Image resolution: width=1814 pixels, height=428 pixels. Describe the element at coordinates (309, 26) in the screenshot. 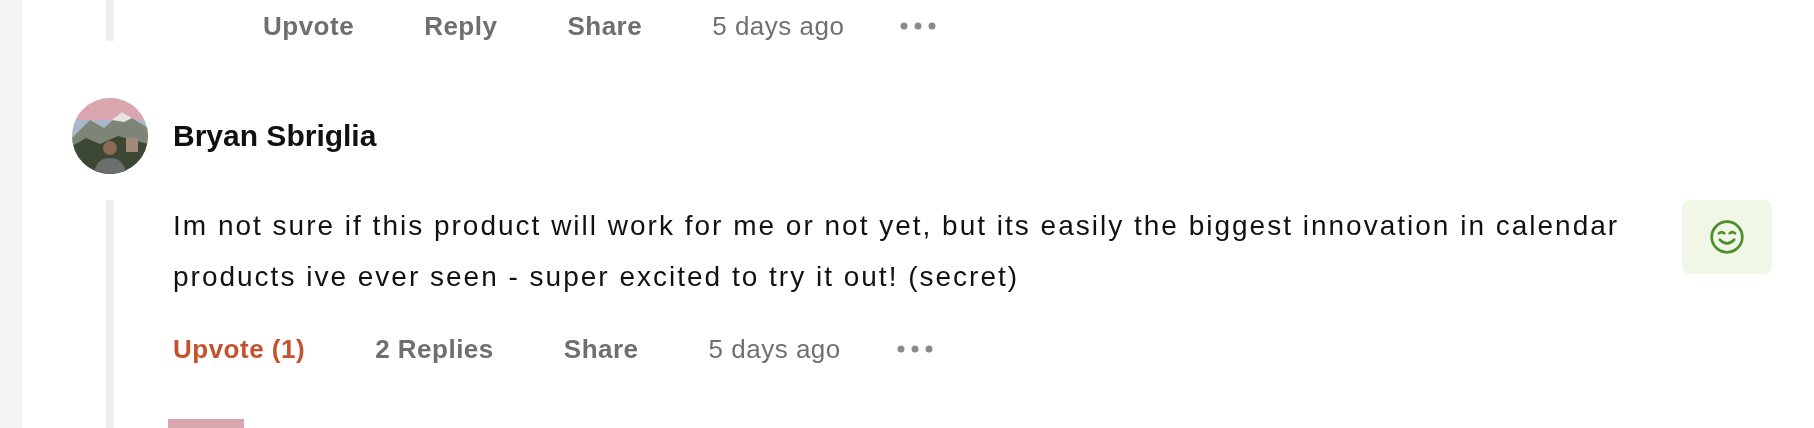

I see `upvote-button: Upvote` at that location.